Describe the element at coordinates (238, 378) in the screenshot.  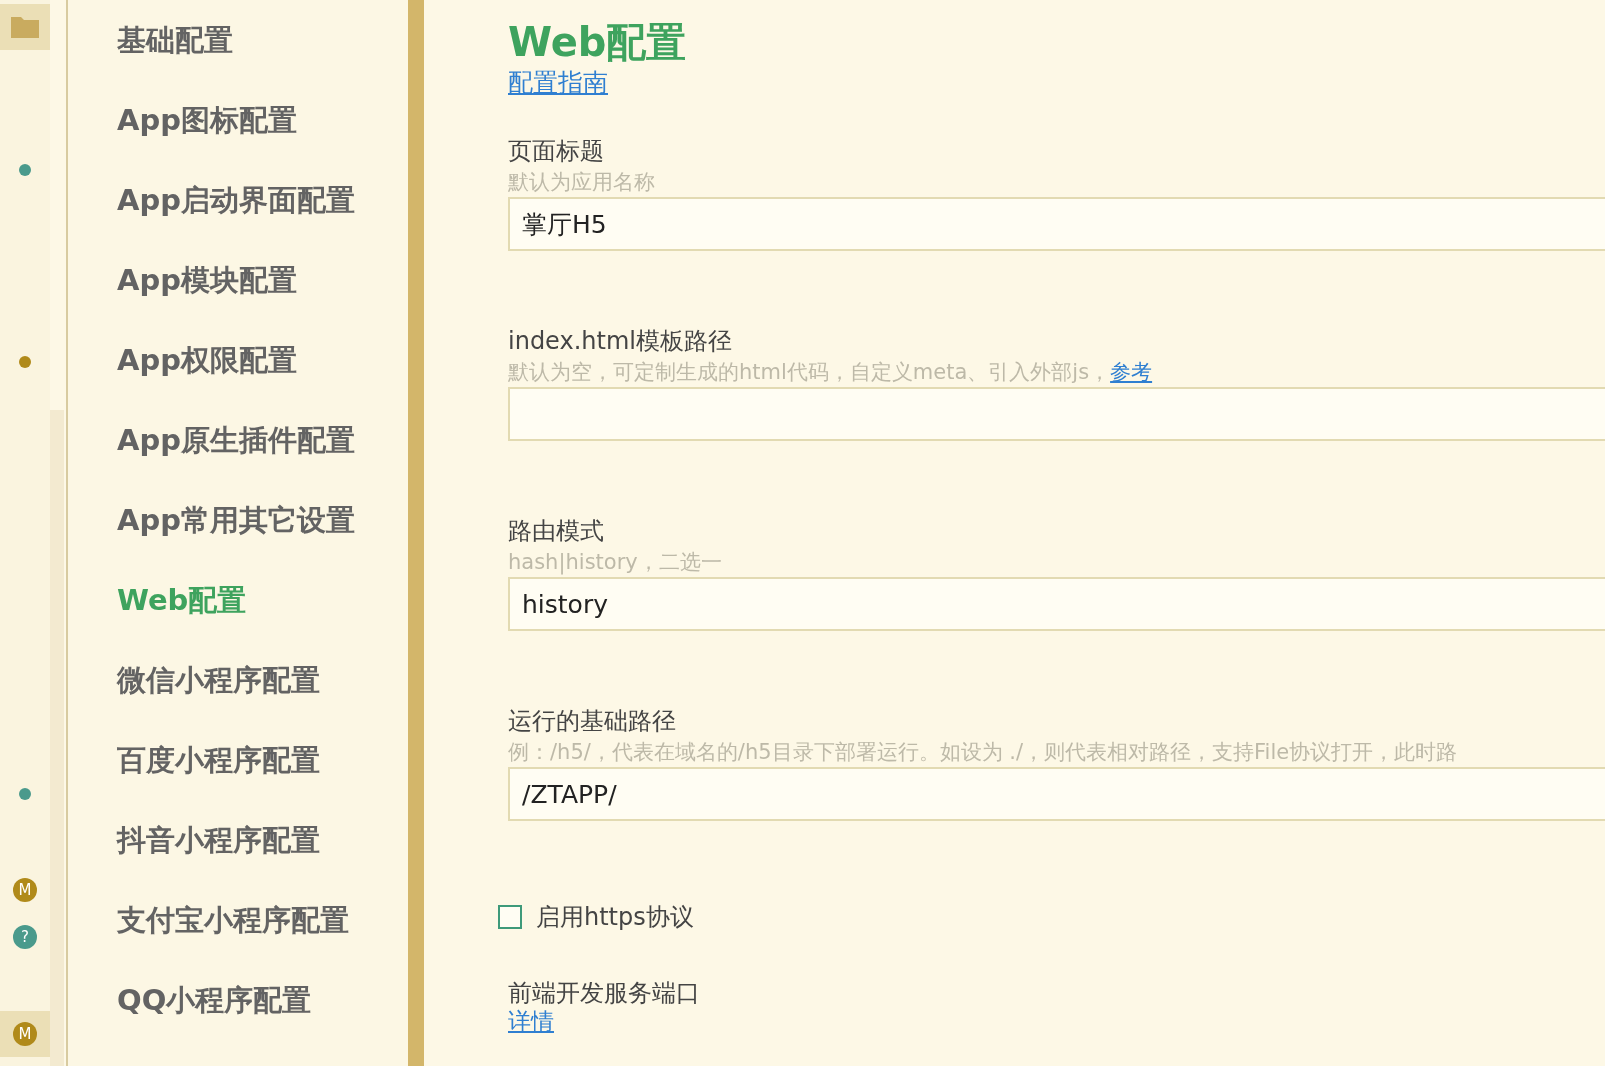
I see `nav-item: App权限配置` at that location.